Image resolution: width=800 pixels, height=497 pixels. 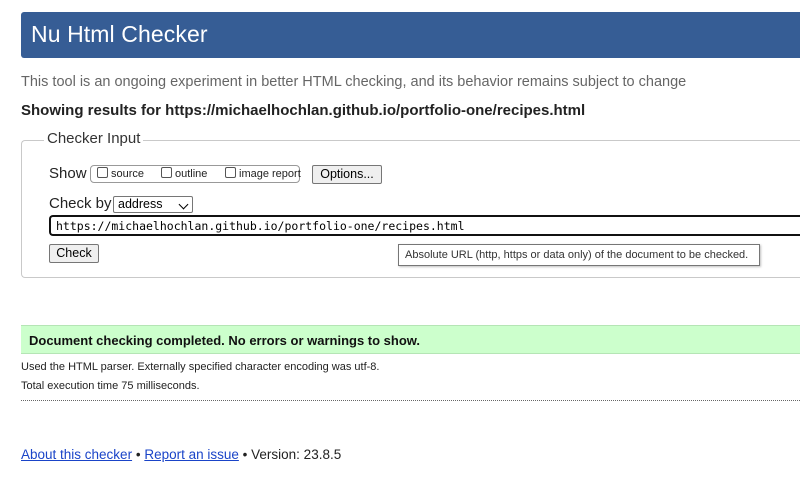 What do you see at coordinates (68, 173) in the screenshot?
I see `show-label: Show` at bounding box center [68, 173].